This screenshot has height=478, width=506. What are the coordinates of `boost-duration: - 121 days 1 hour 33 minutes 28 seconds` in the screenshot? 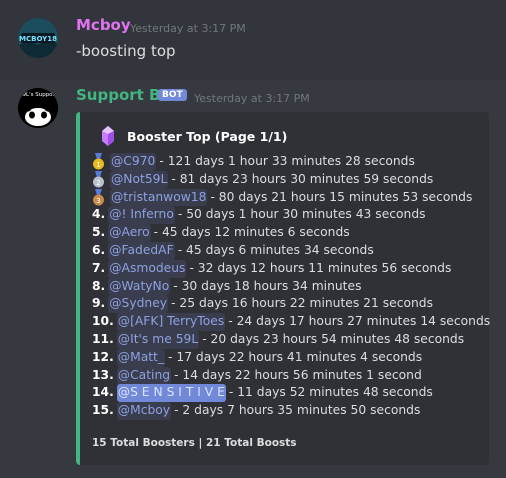 It's located at (287, 161).